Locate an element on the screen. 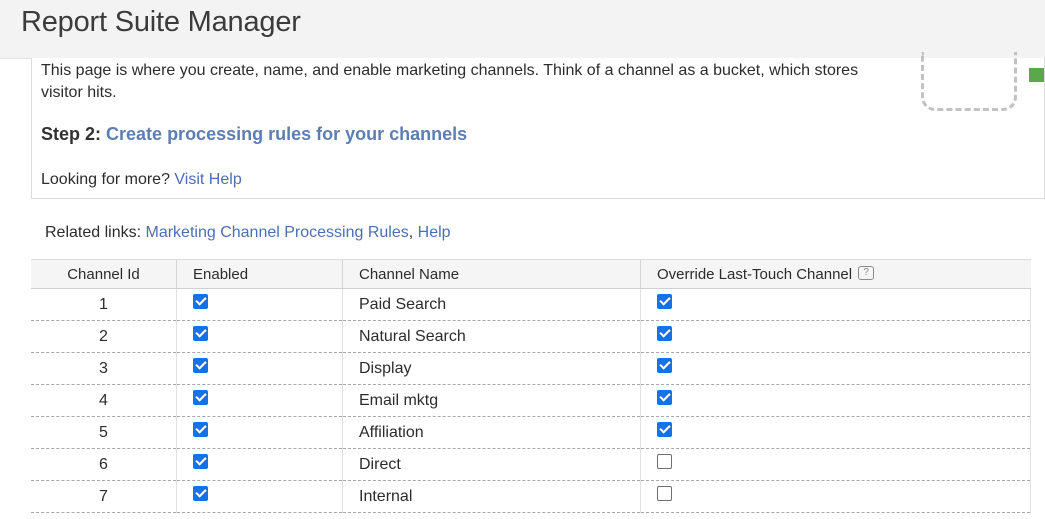  header-enabled: Enabled is located at coordinates (259, 274).